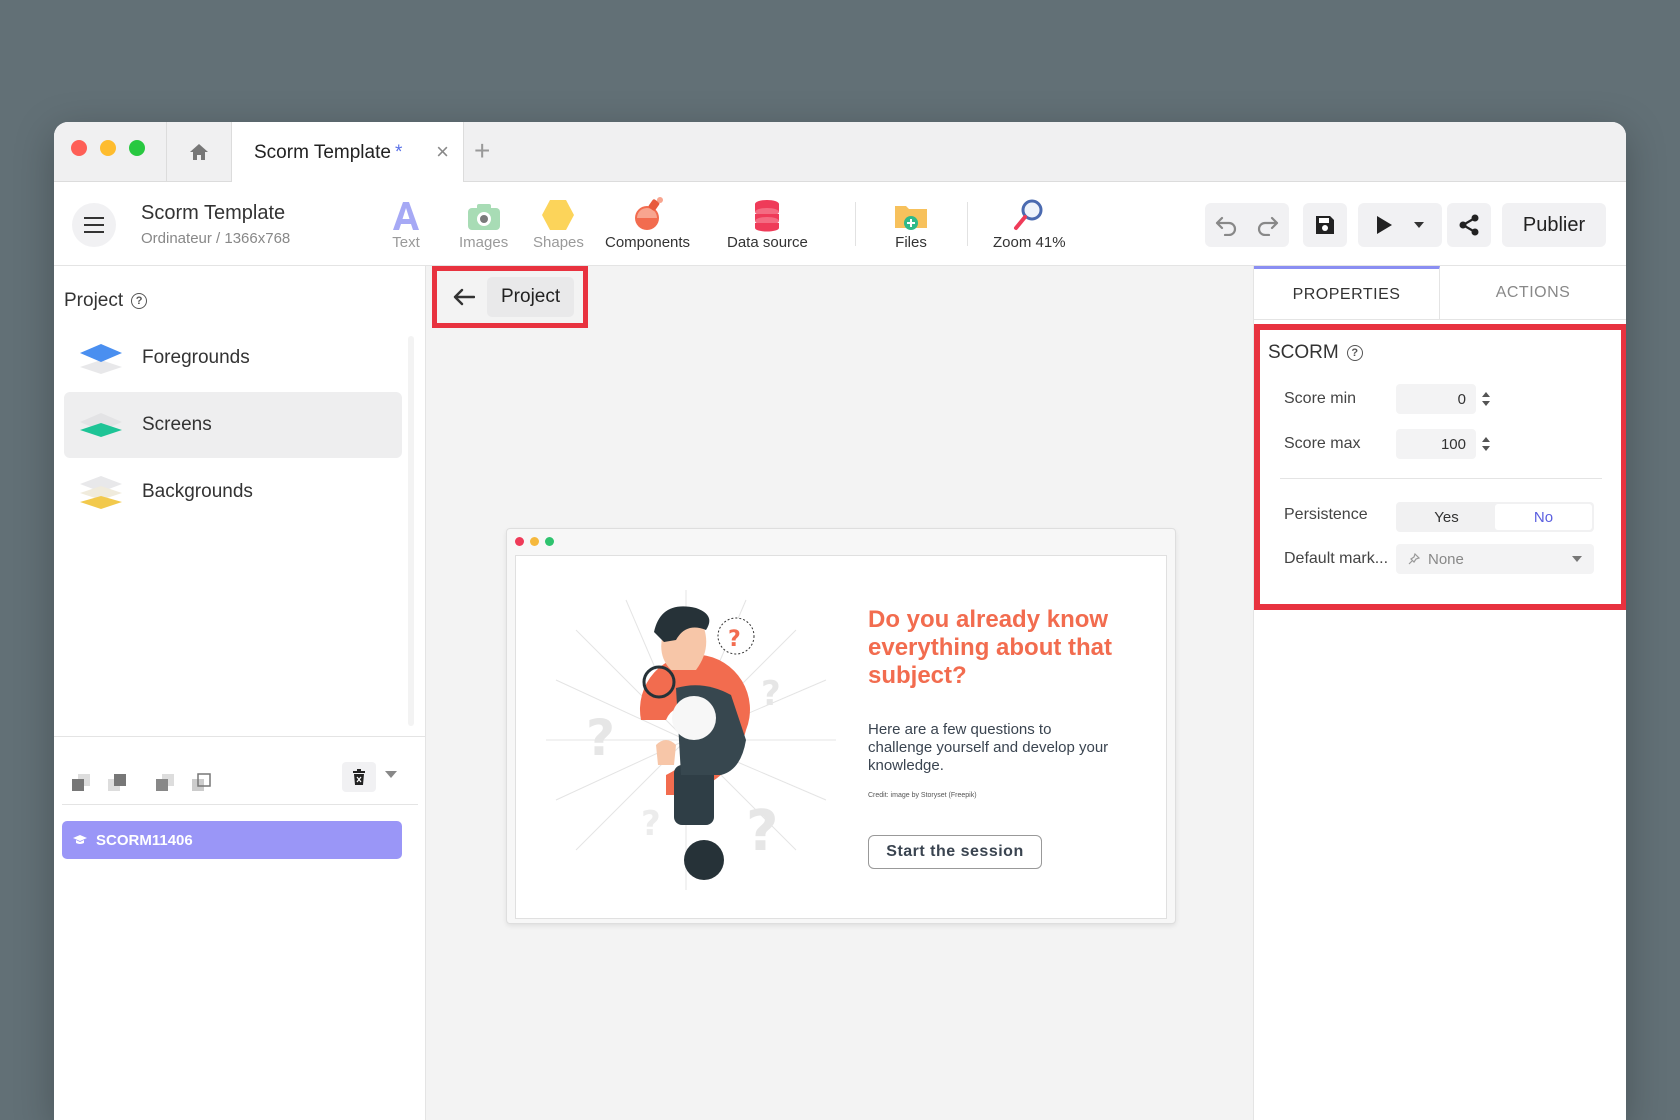 This screenshot has height=1120, width=1680. Describe the element at coordinates (398, 152) in the screenshot. I see `unsaved-indicator: *` at that location.